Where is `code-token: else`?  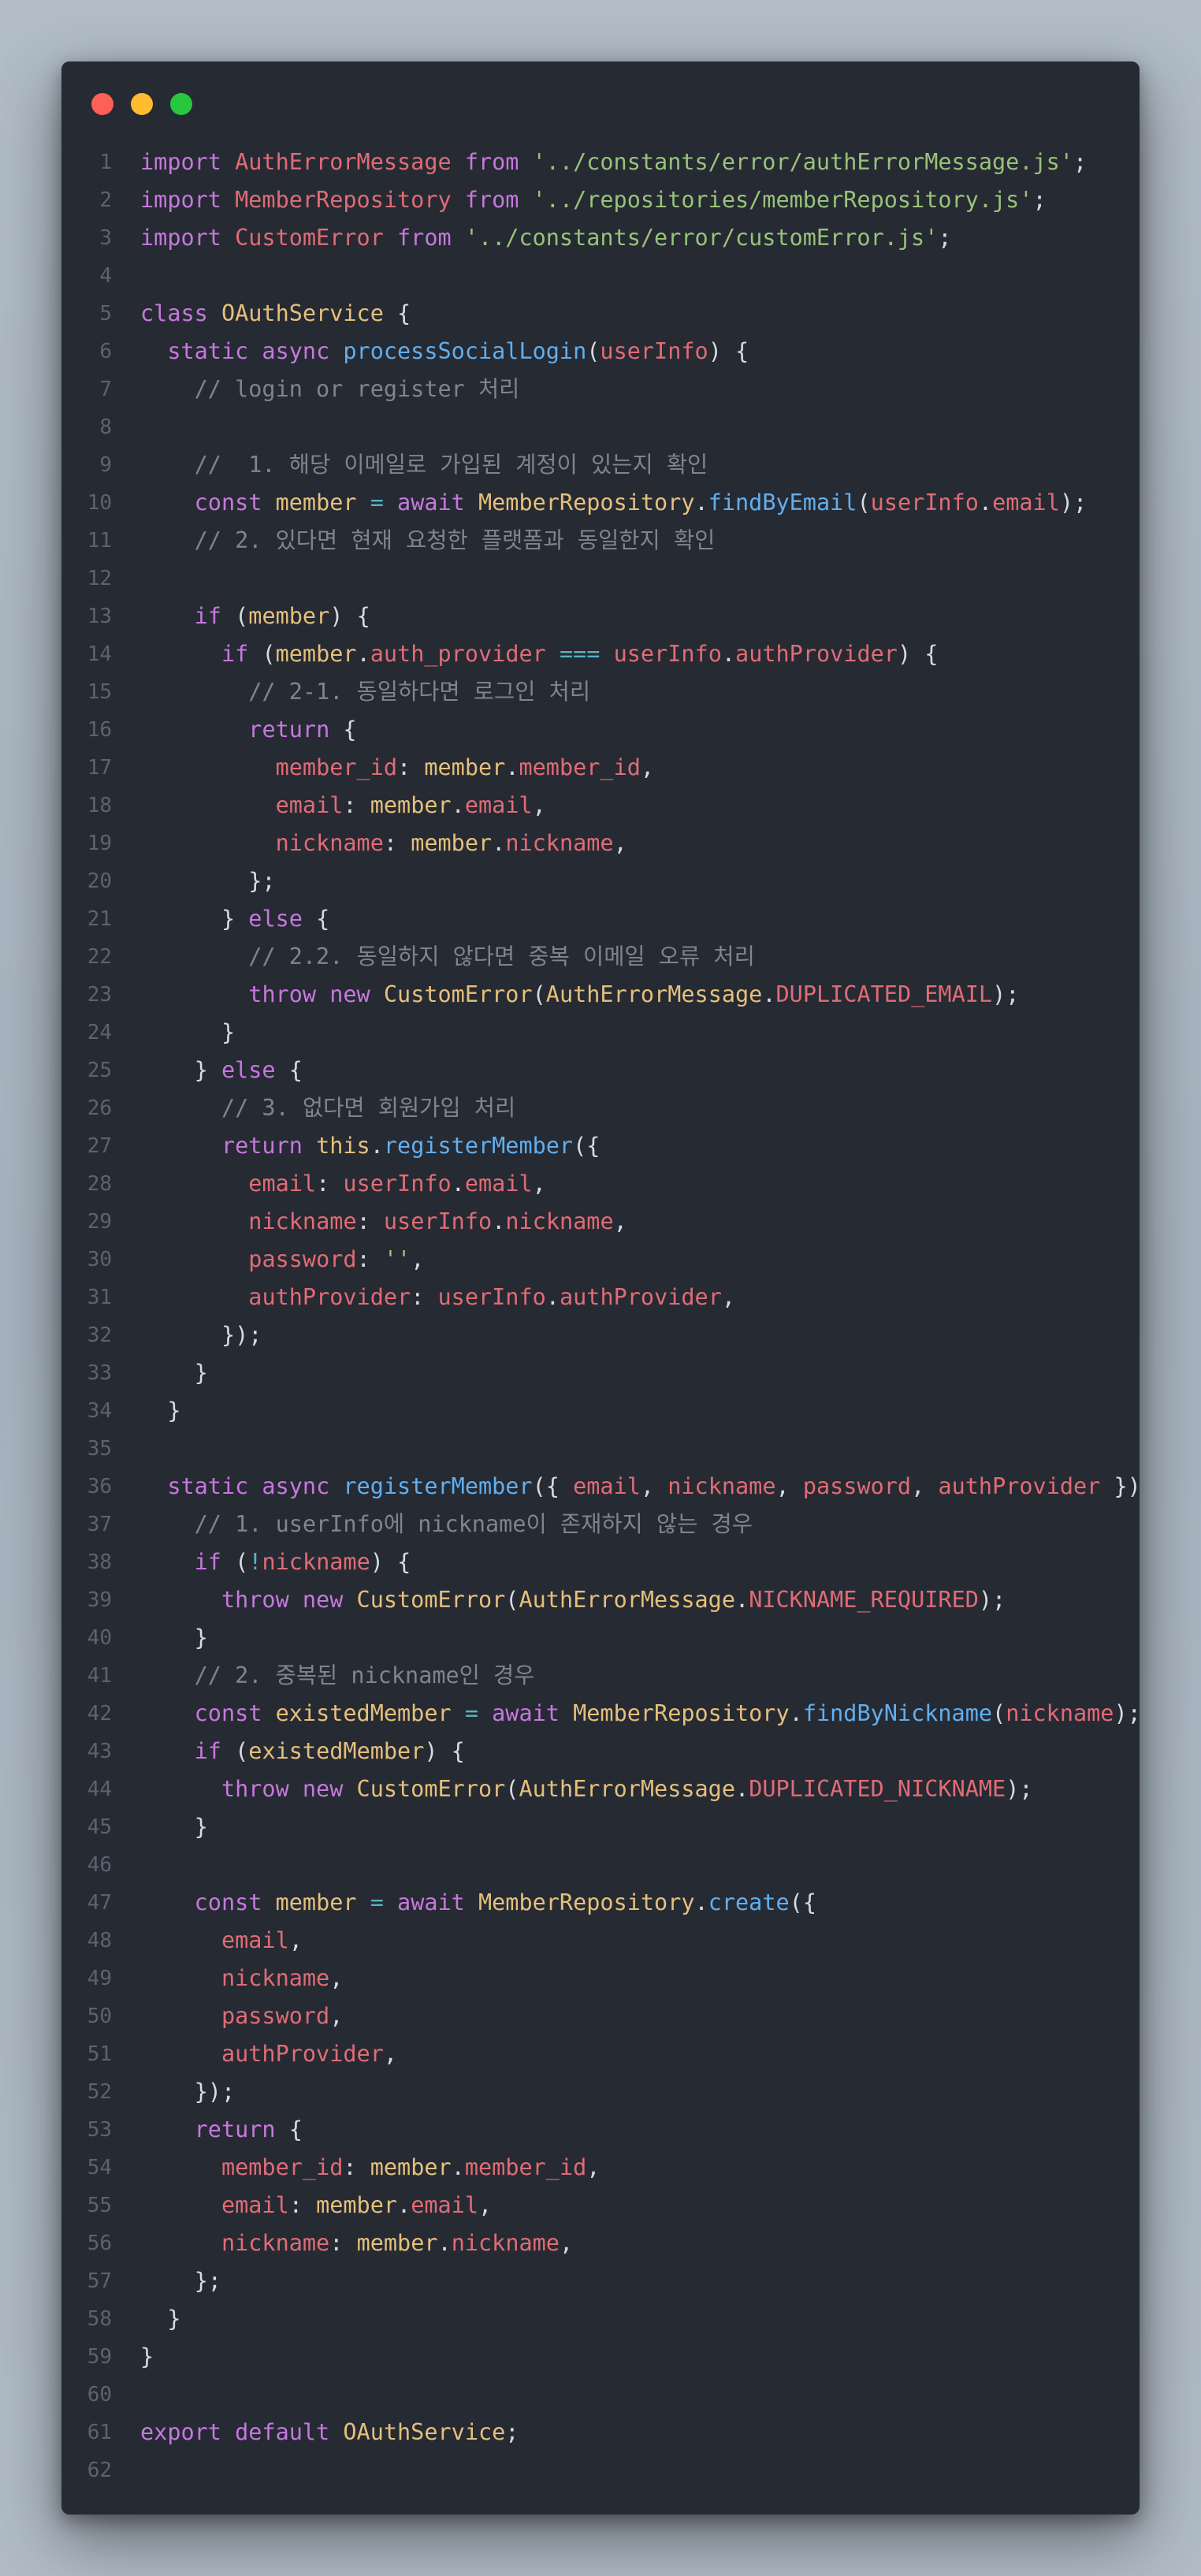 code-token: else is located at coordinates (255, 1070).